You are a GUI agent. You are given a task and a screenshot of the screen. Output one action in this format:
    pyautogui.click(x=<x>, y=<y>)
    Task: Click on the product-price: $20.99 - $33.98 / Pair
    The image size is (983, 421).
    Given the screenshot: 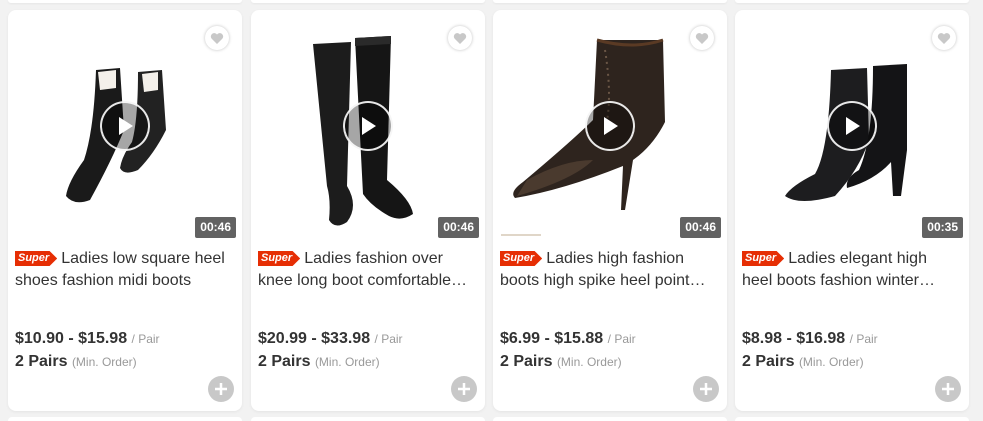 What is the action you would take?
    pyautogui.click(x=330, y=339)
    